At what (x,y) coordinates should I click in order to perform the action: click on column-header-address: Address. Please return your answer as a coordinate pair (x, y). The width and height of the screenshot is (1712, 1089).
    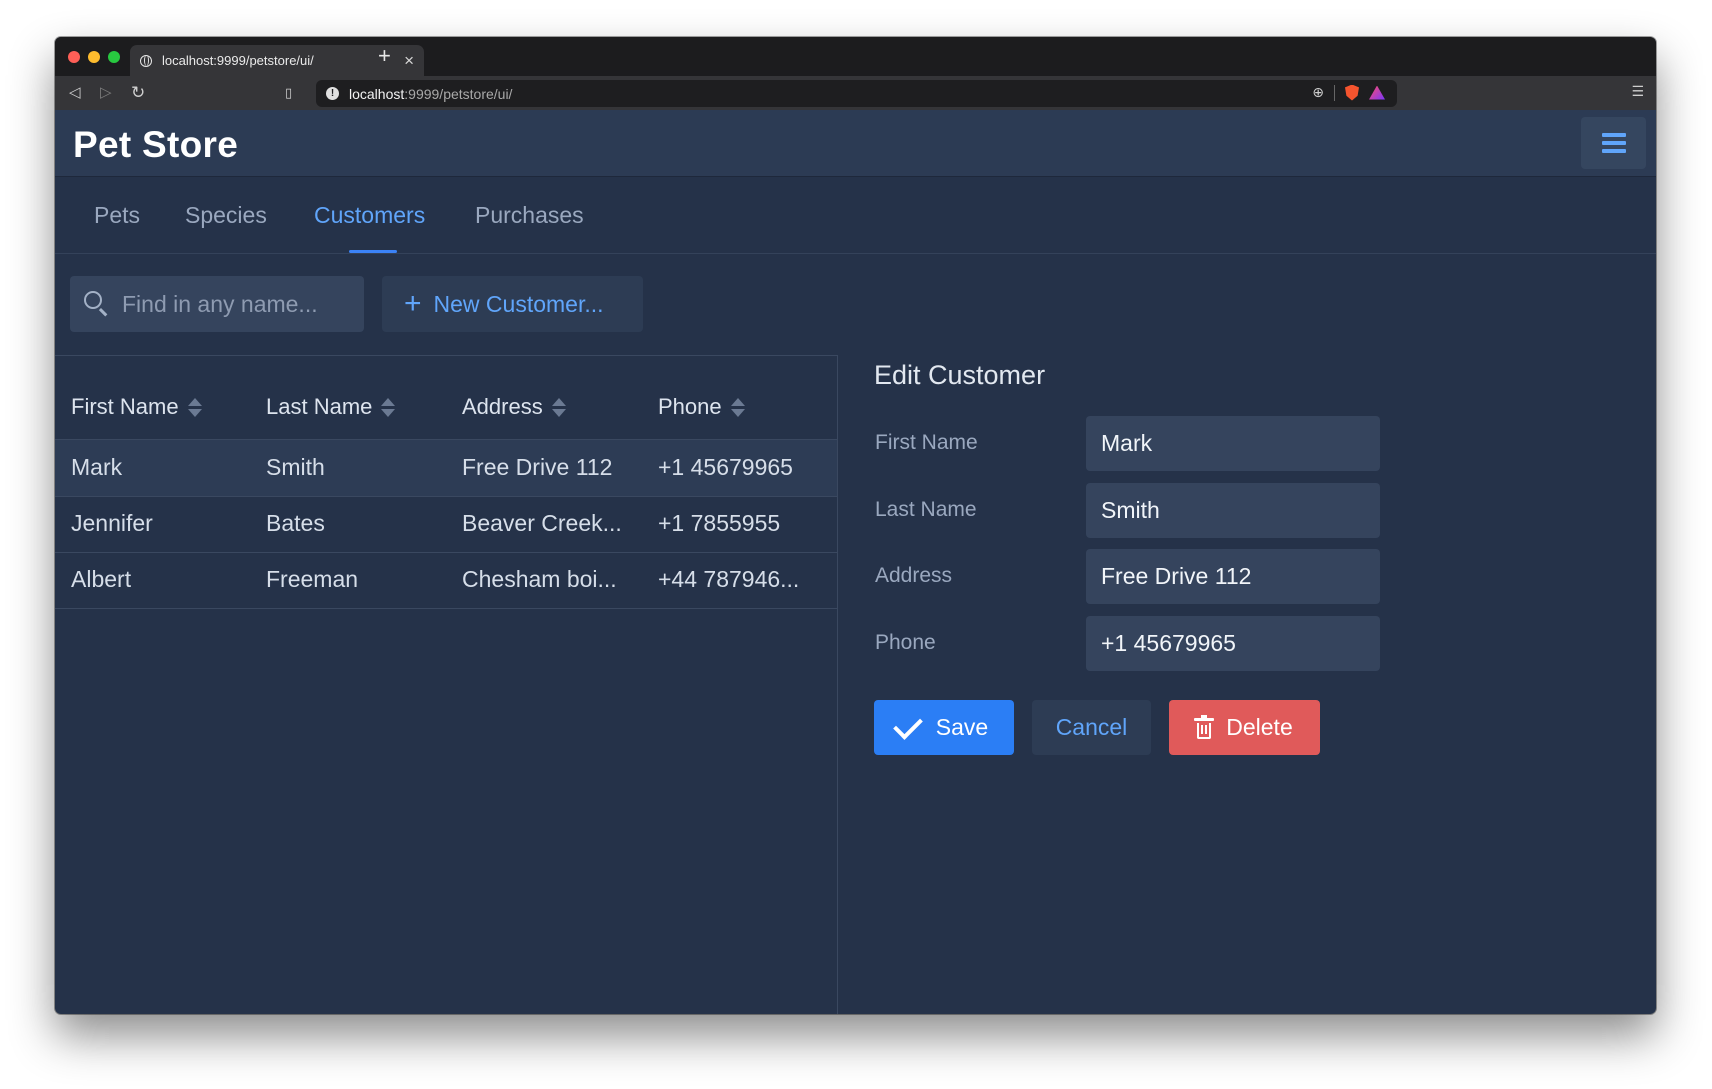
    Looking at the image, I should click on (514, 407).